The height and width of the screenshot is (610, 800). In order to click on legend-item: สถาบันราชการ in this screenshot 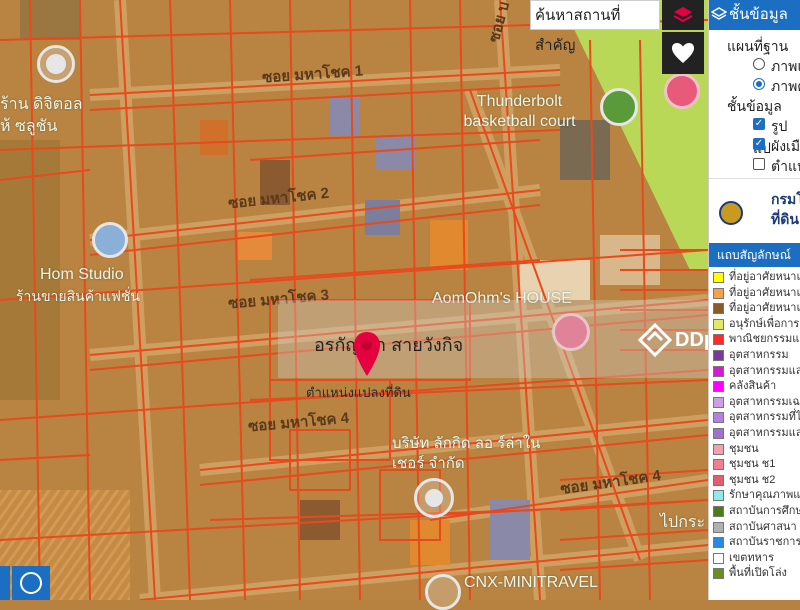, I will do `click(754, 543)`.